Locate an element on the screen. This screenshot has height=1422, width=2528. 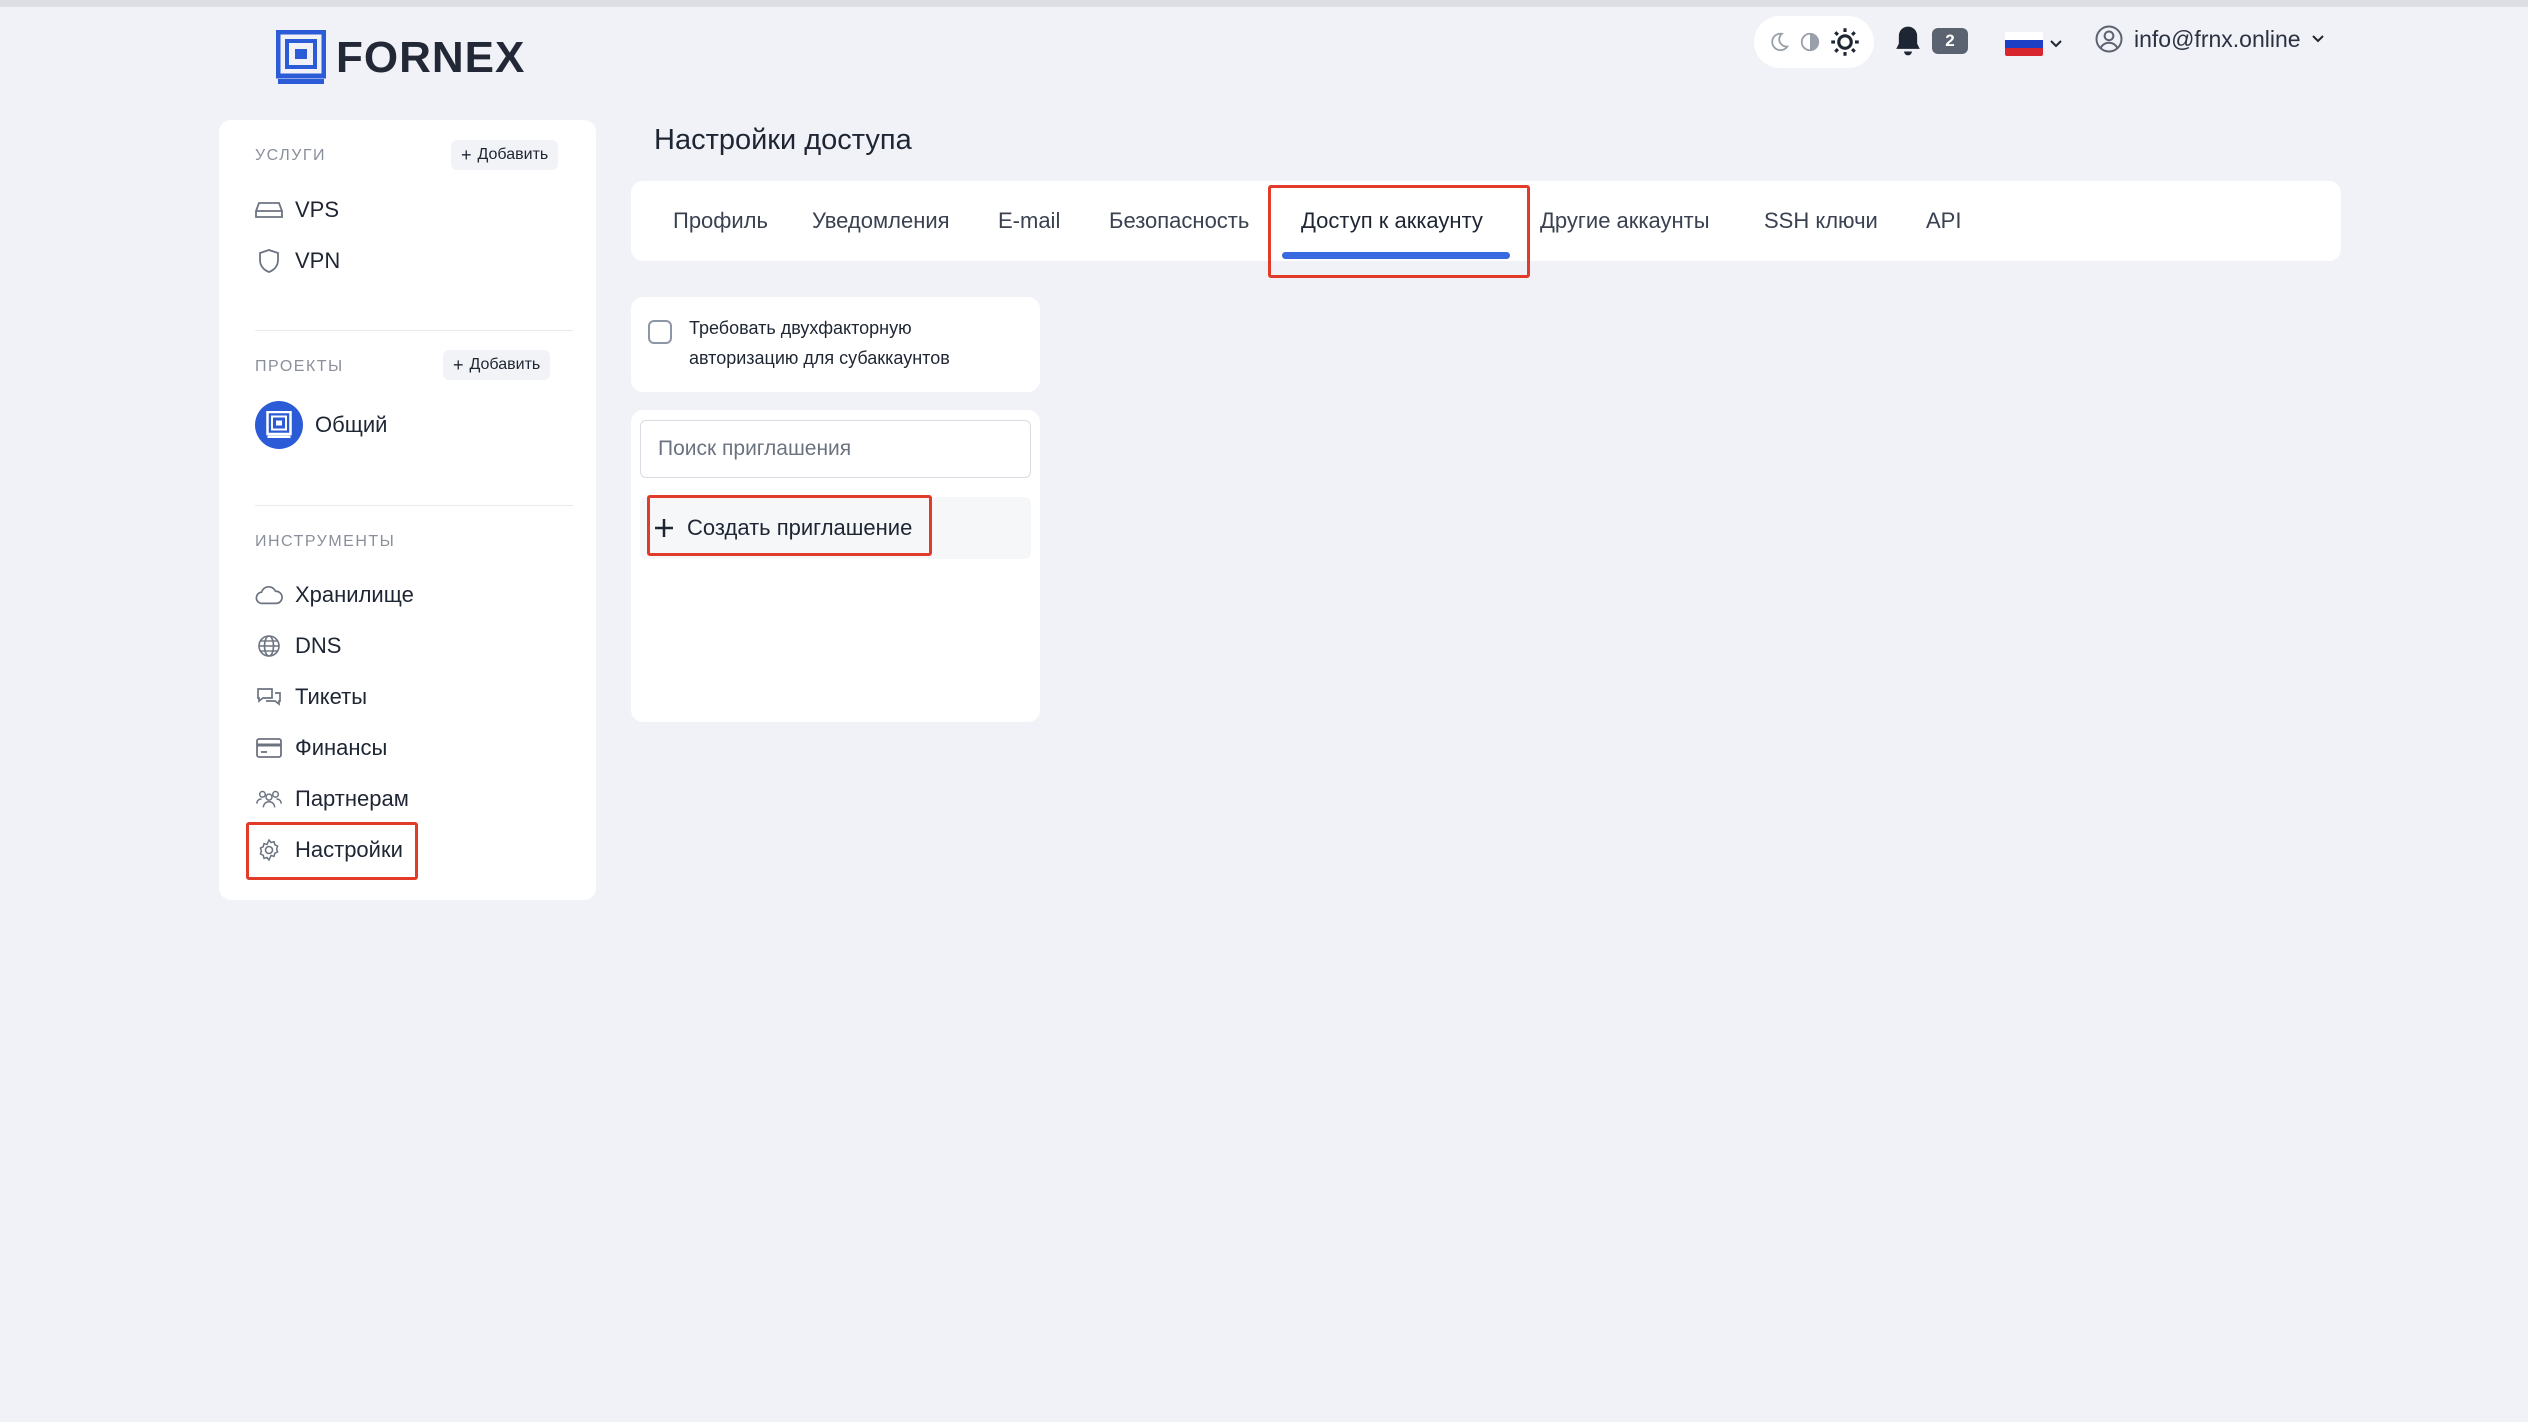
theme-switch is located at coordinates (1814, 42).